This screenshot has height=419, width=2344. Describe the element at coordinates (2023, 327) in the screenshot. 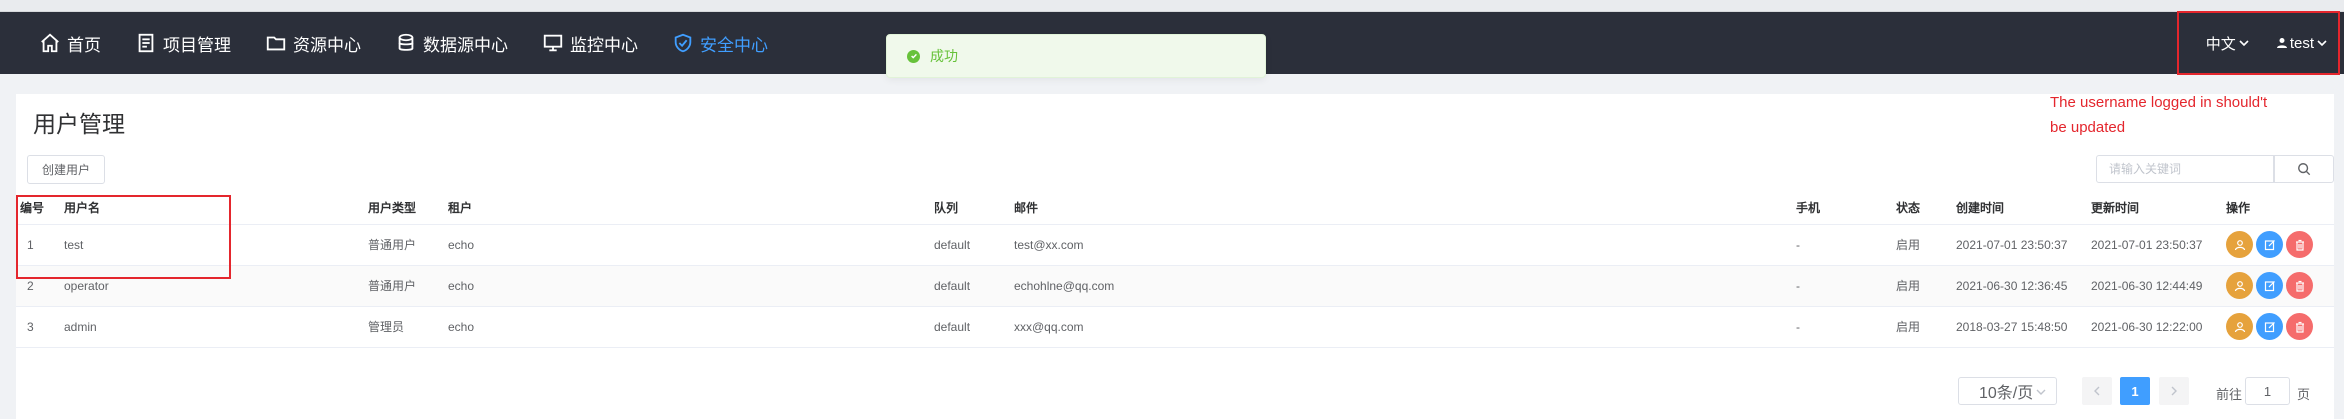

I see `cell-created: 2018-03-27 15:48:50` at that location.